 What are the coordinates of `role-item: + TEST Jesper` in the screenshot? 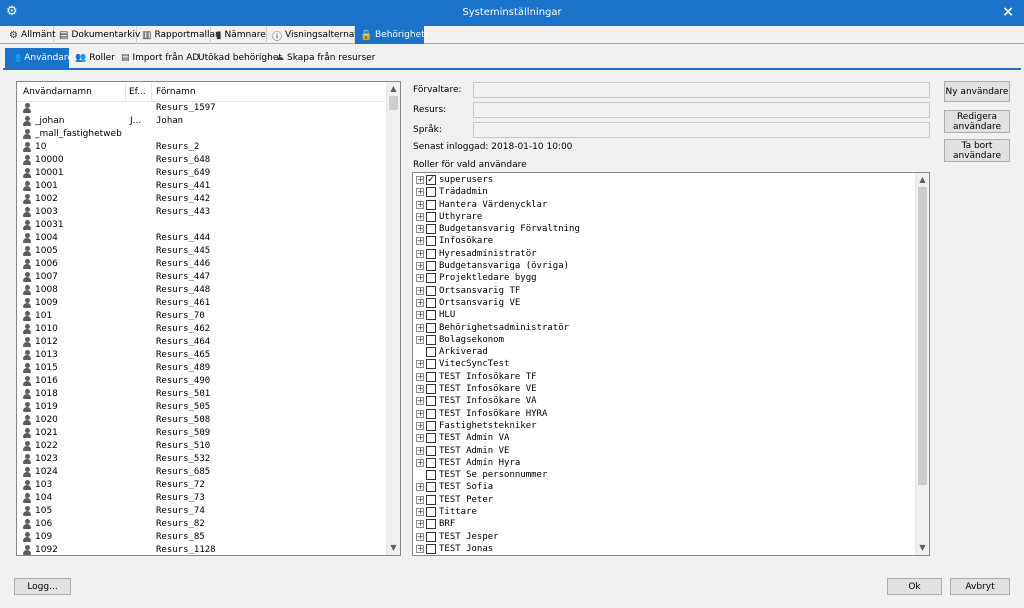 It's located at (664, 537).